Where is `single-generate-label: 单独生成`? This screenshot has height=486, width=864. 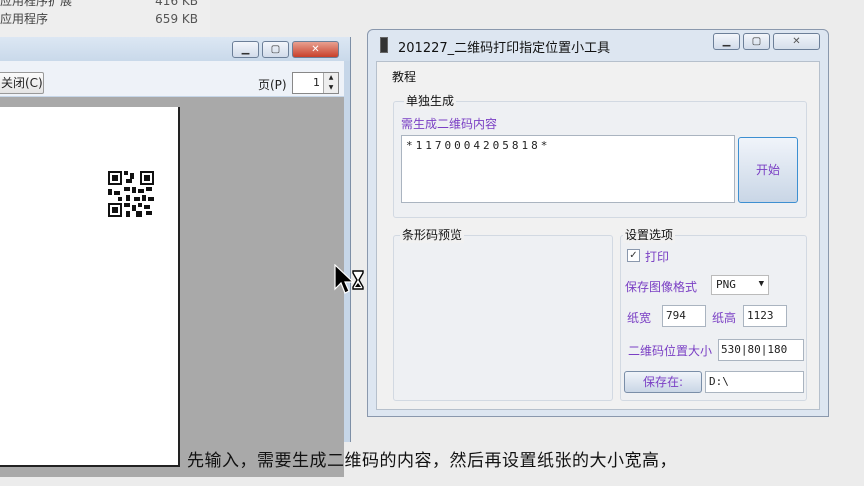 single-generate-label: 单独生成 is located at coordinates (430, 100).